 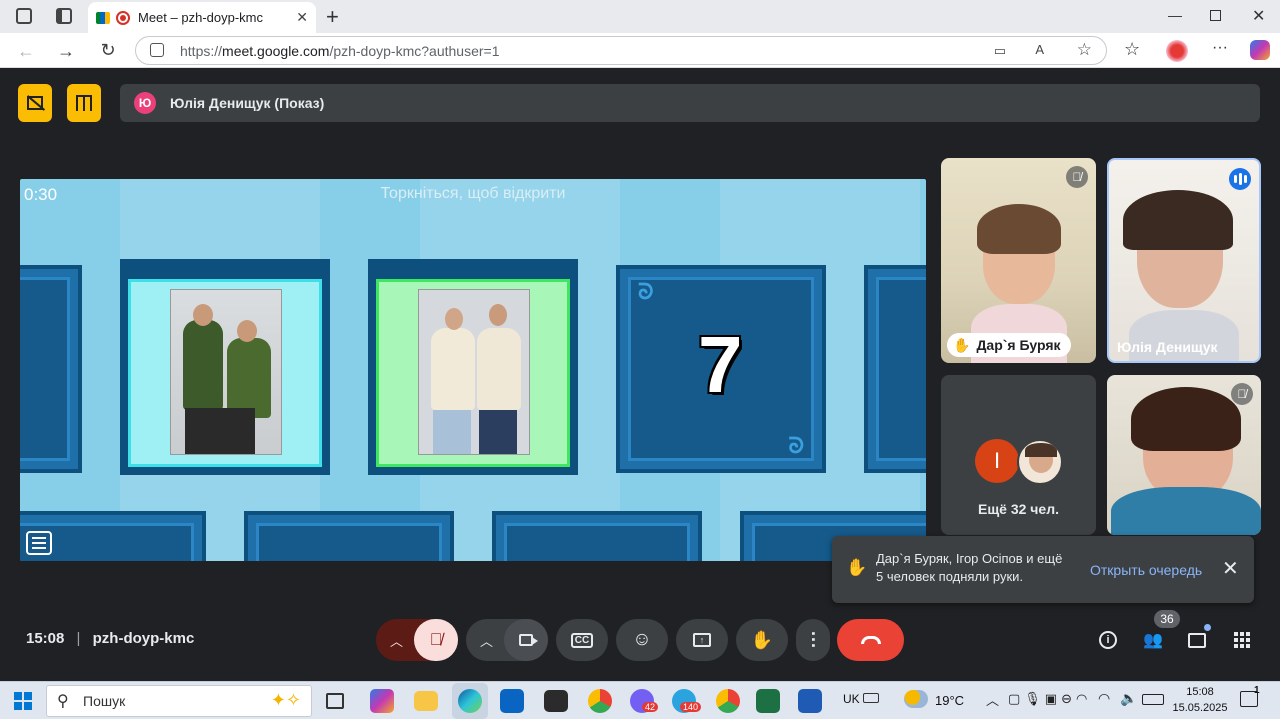 I want to click on mic-group: ︿ 🎙̸, so click(x=417, y=640).